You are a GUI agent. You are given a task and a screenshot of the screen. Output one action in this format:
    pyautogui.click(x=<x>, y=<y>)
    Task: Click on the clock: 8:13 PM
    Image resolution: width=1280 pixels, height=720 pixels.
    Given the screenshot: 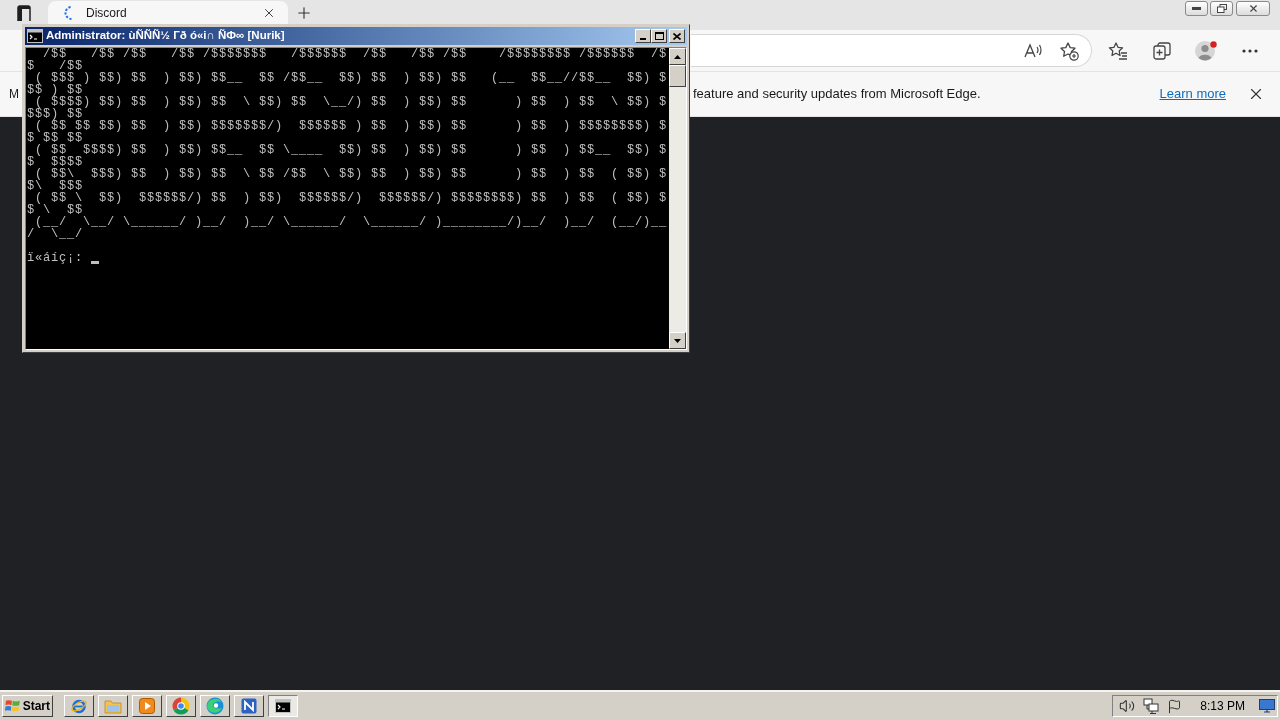 What is the action you would take?
    pyautogui.click(x=1222, y=706)
    